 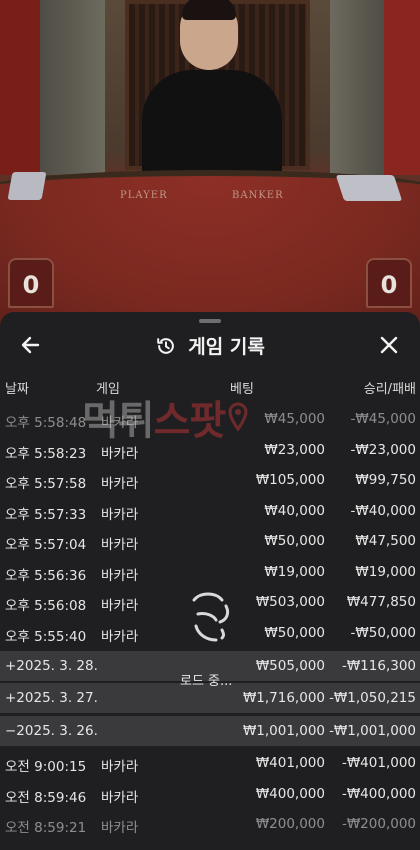 I want to click on column-header-game: 게임, so click(x=108, y=389).